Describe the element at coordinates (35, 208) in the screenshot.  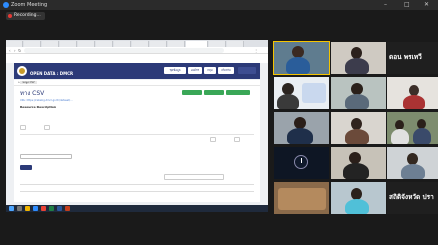
I see `zoom-app-icon` at that location.